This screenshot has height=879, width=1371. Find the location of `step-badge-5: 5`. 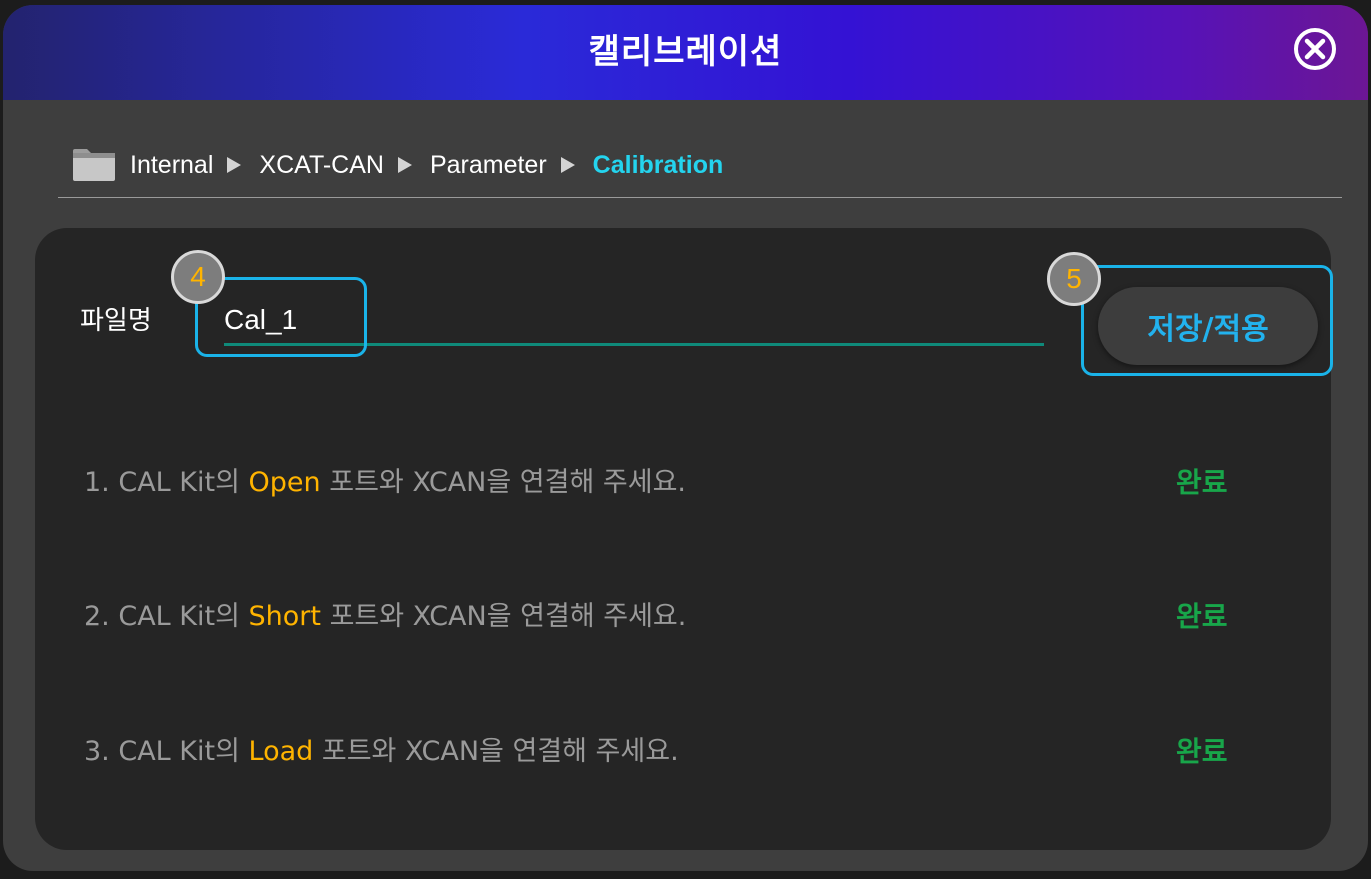

step-badge-5: 5 is located at coordinates (1074, 279).